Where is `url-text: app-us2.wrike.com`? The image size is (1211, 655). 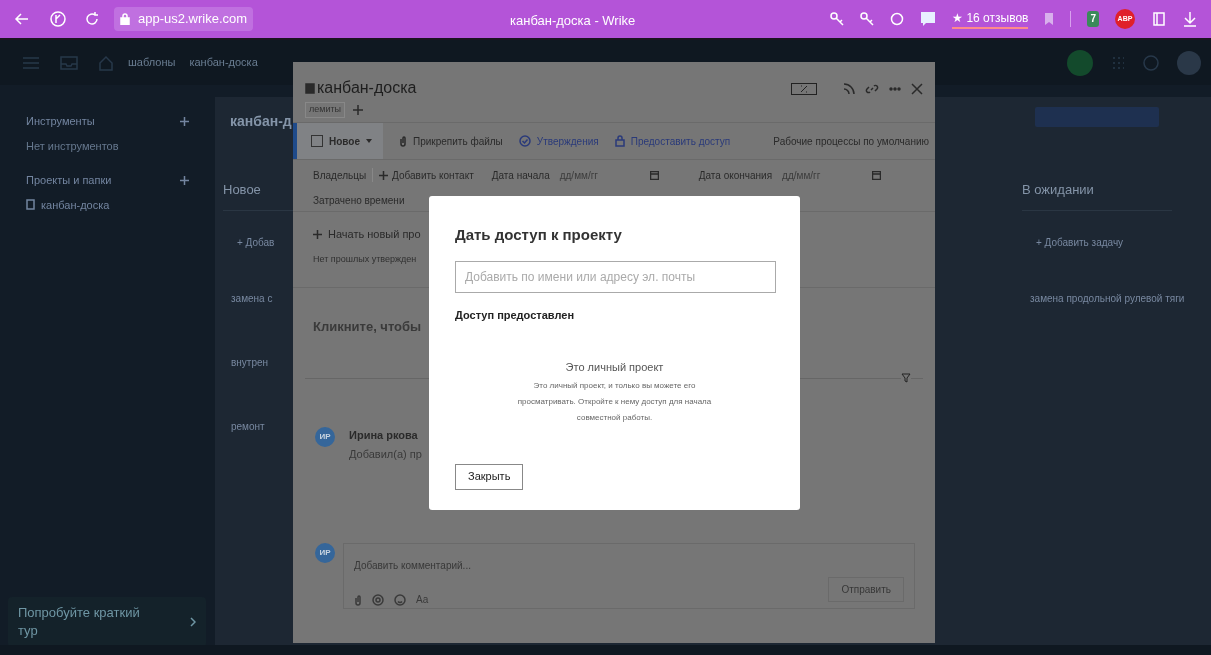
url-text: app-us2.wrike.com is located at coordinates (193, 19).